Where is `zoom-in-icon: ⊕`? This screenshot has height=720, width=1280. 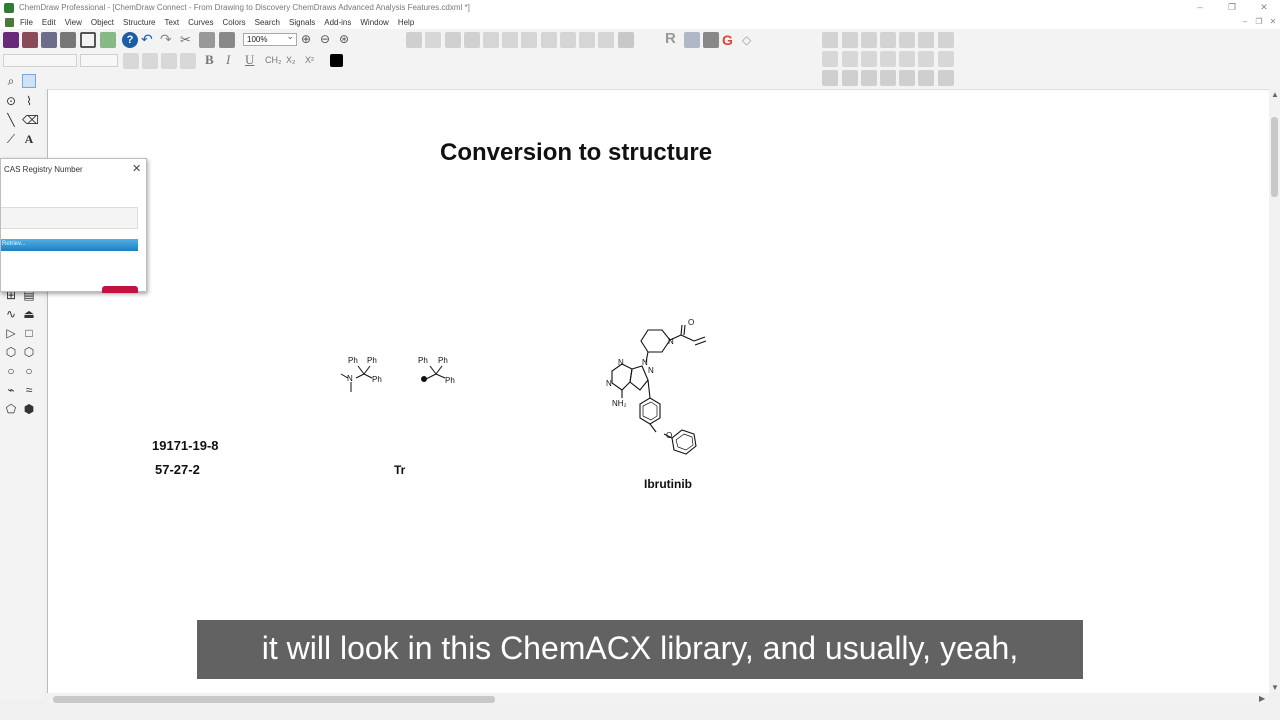
zoom-in-icon: ⊕ is located at coordinates (309, 40).